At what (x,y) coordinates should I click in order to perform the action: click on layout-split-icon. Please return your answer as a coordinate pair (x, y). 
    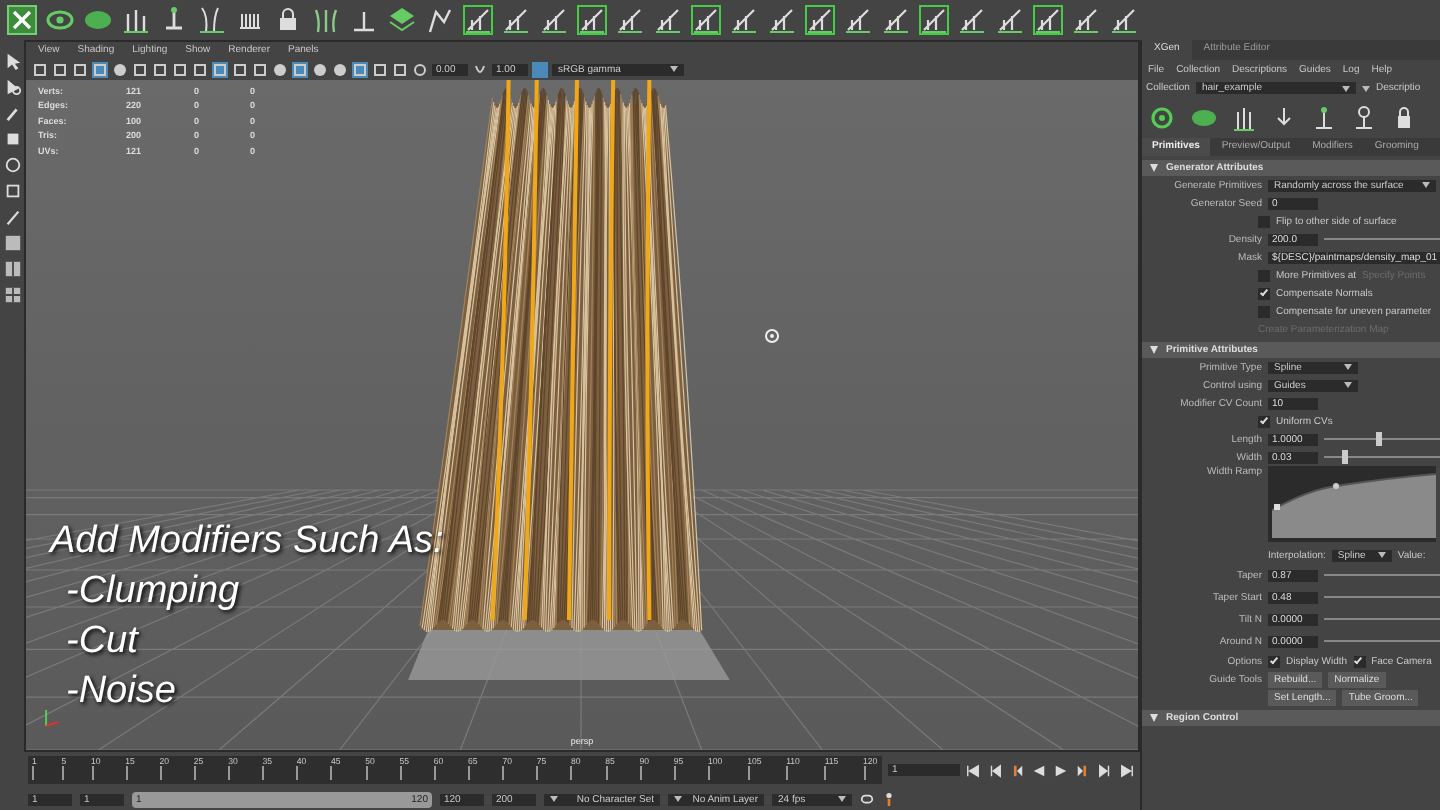
    Looking at the image, I should click on (12, 269).